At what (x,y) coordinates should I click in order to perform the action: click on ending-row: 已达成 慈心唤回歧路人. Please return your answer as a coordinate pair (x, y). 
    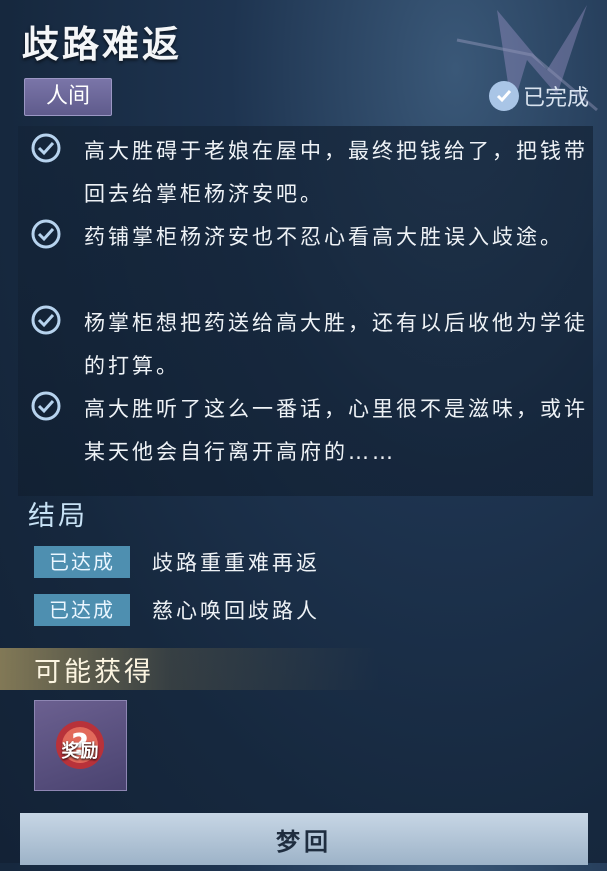
    Looking at the image, I should click on (177, 610).